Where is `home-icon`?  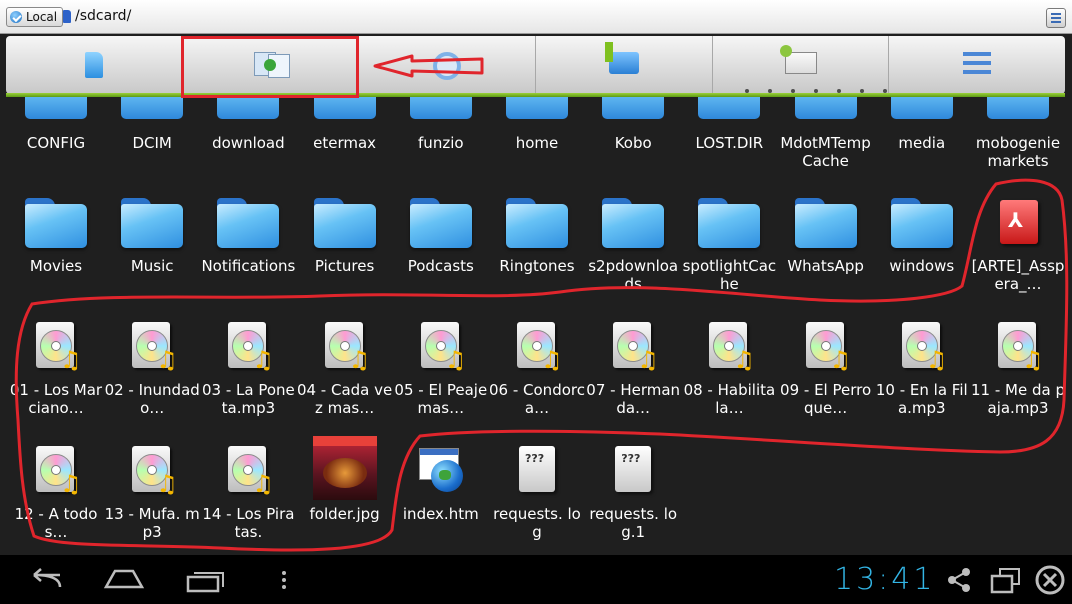 home-icon is located at coordinates (124, 579).